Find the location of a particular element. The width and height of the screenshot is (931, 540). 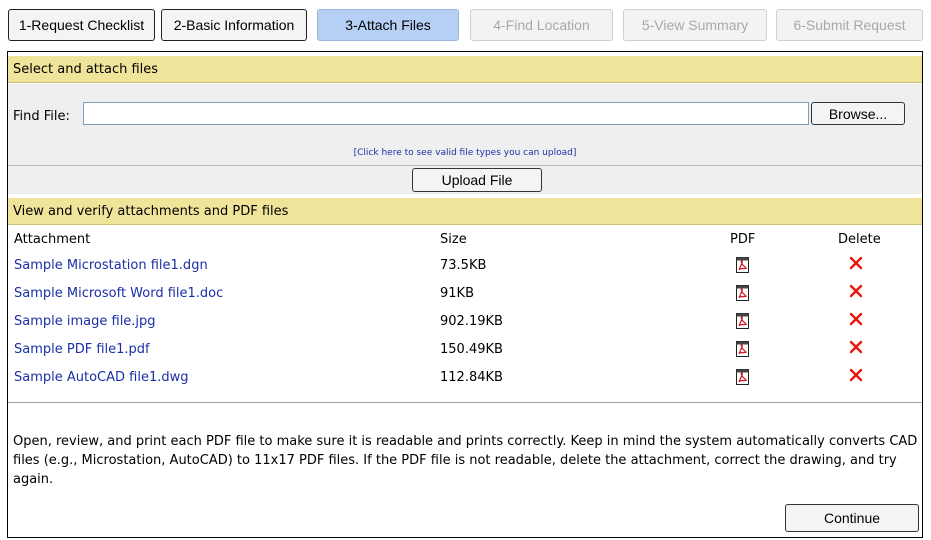

attachment-link: Sample PDF file1.pdf is located at coordinates (82, 349).